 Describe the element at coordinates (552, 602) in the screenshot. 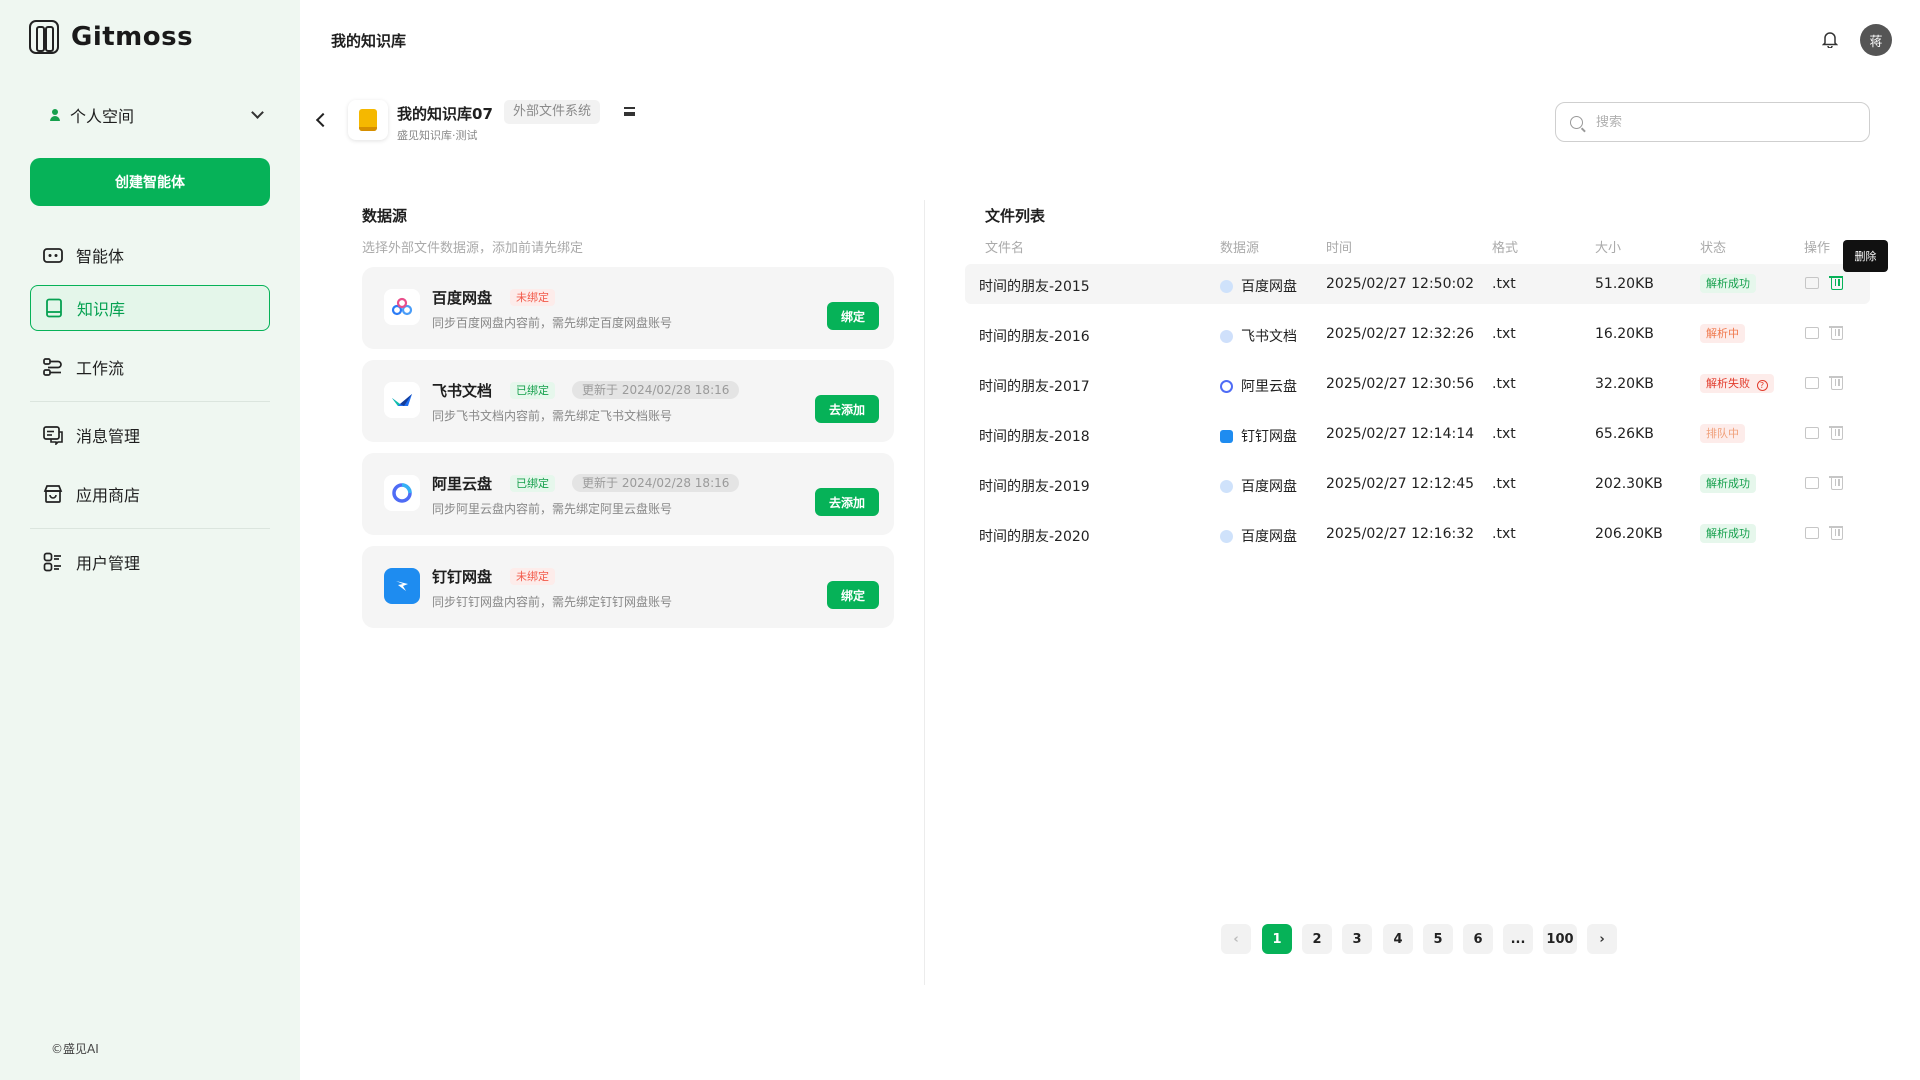

I see `source-desc: 同步钉钉网盘内容前，需先绑定钉钉网盘账号` at that location.